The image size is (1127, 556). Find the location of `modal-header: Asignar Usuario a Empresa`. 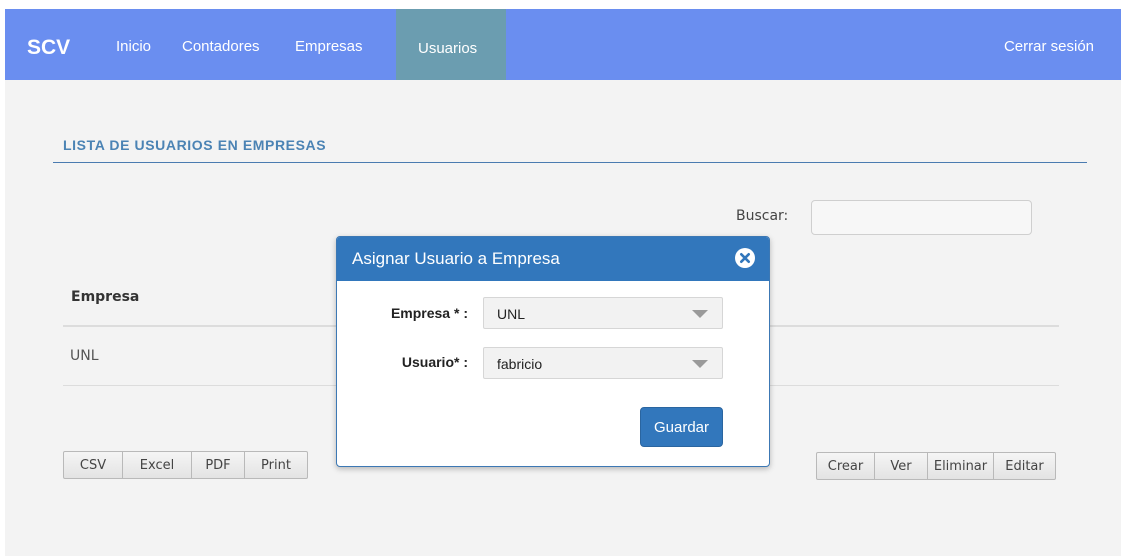

modal-header: Asignar Usuario a Empresa is located at coordinates (553, 259).